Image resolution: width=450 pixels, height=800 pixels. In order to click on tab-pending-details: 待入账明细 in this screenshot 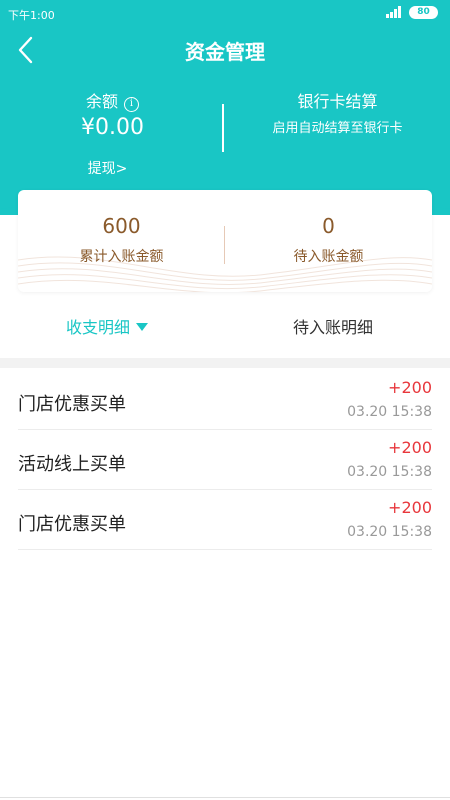, I will do `click(333, 326)`.